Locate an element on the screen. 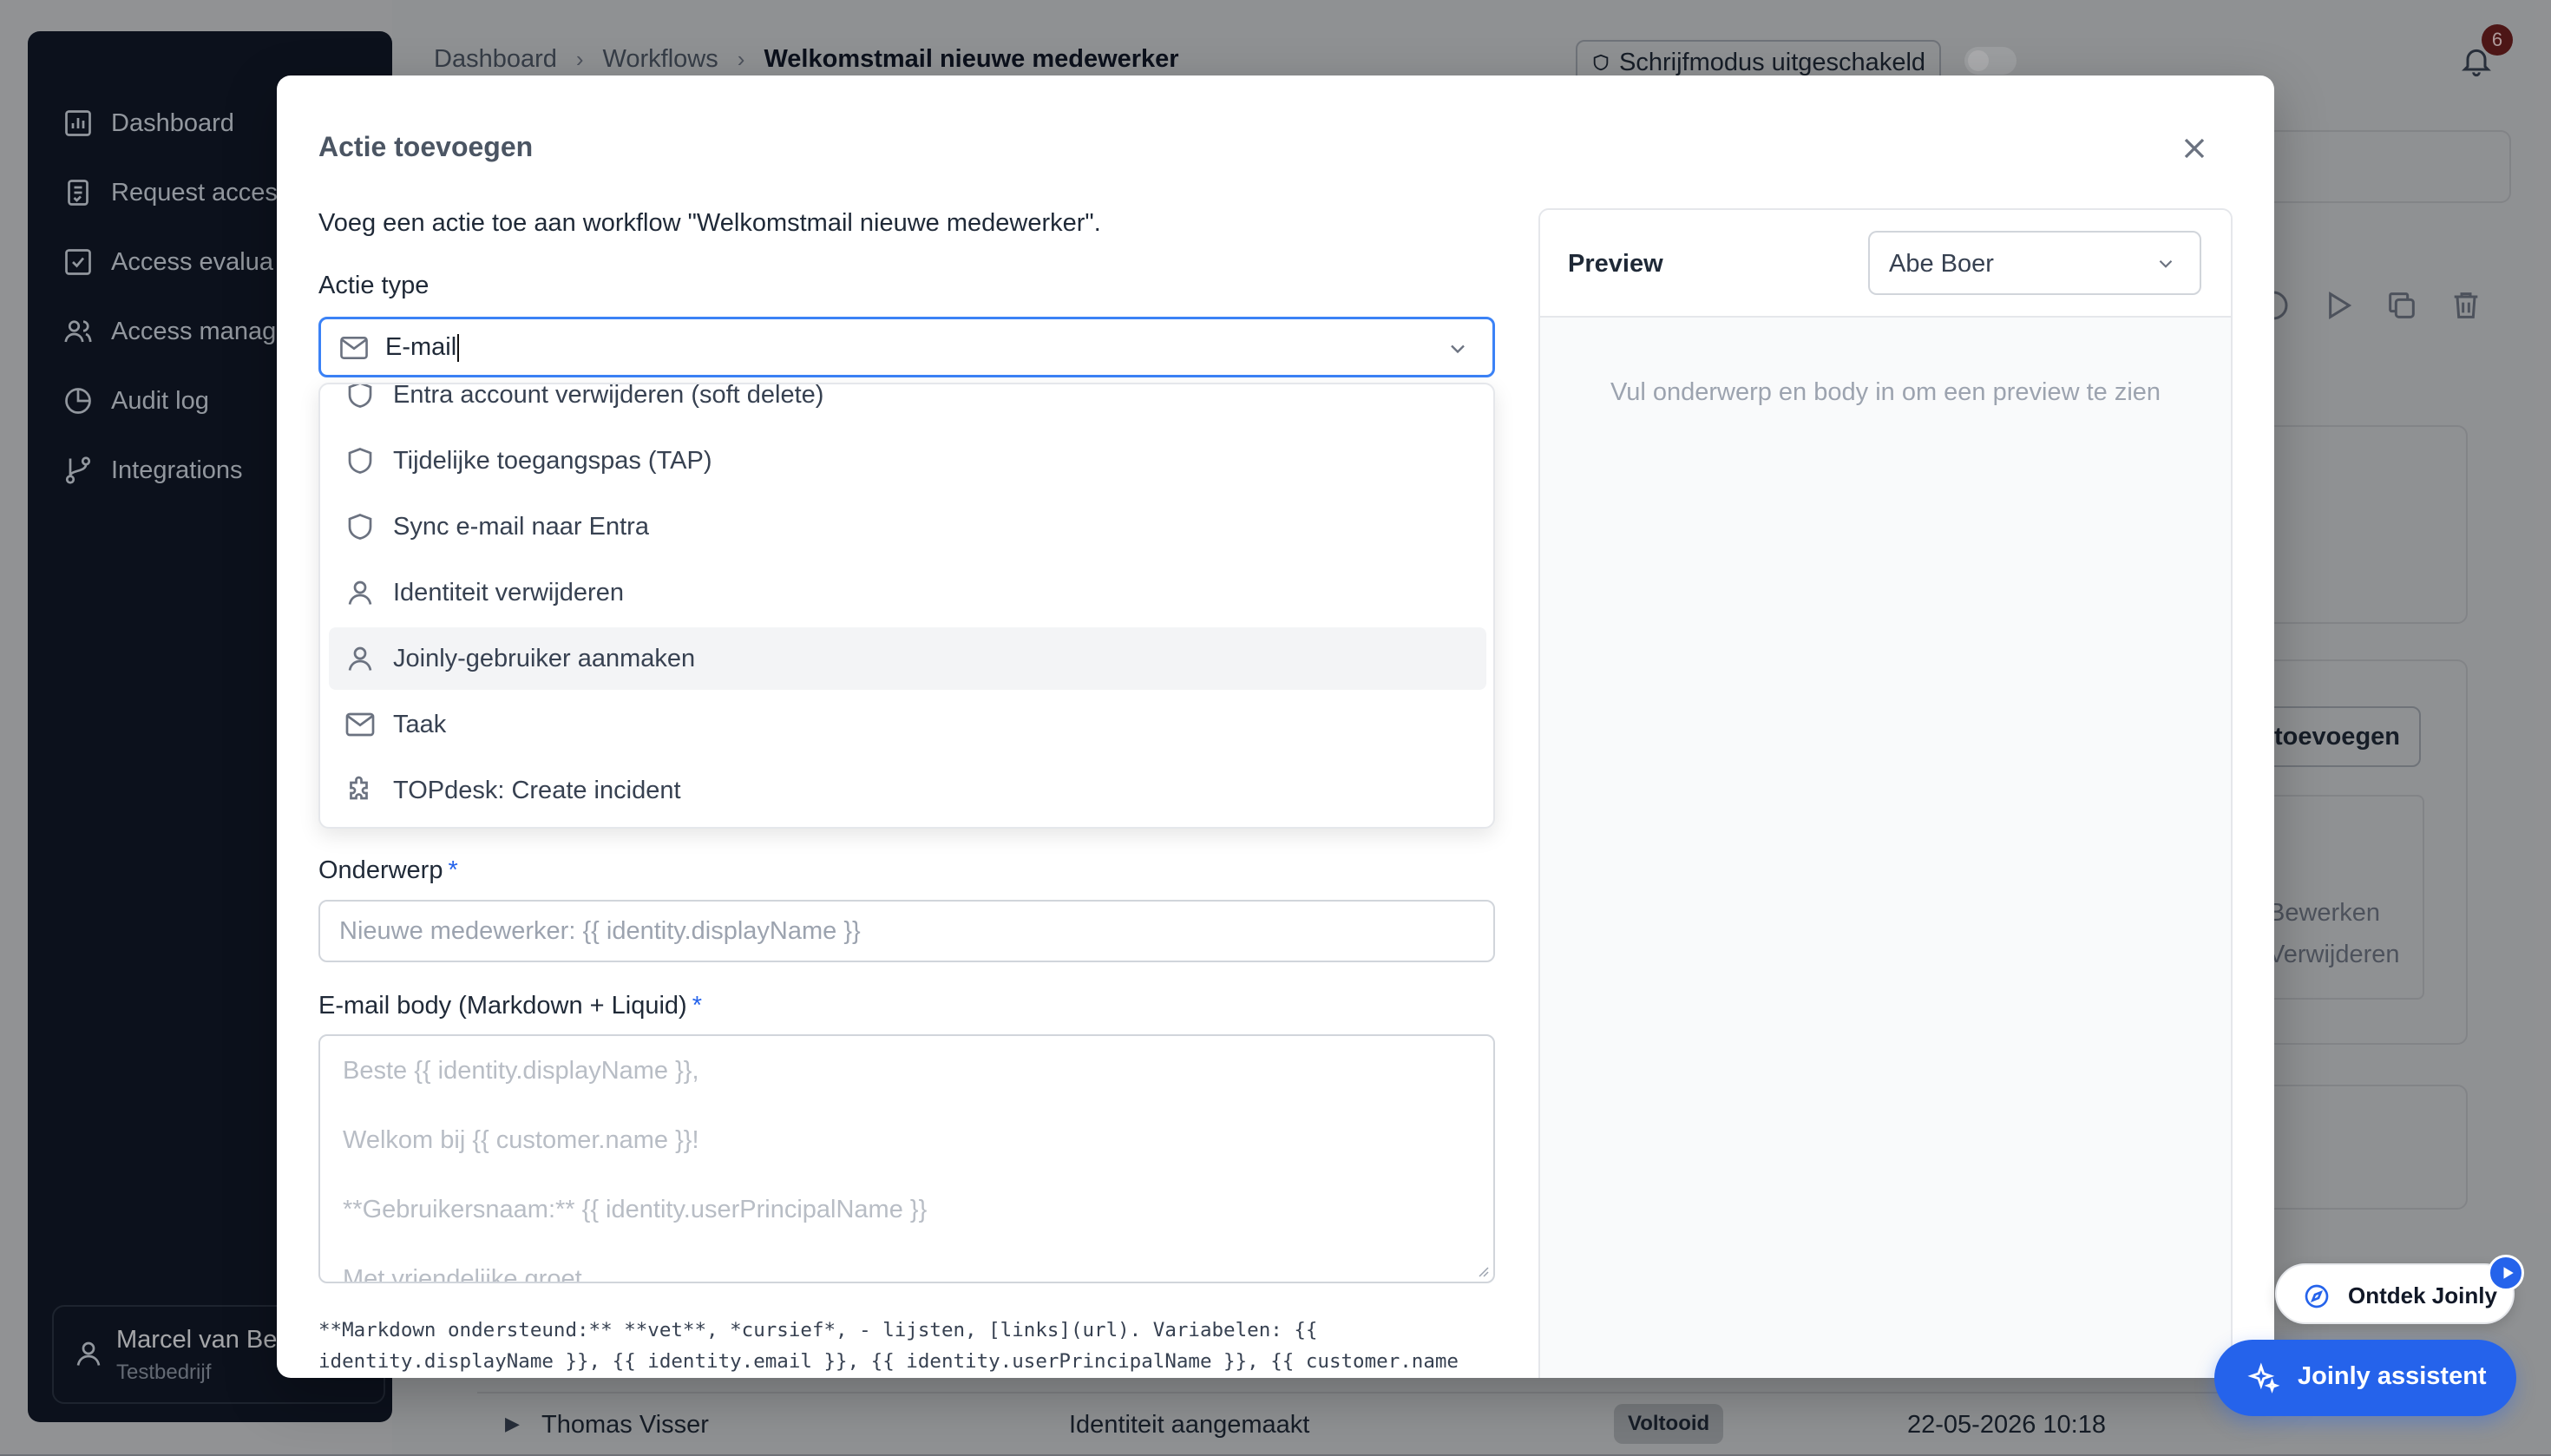  action-type-value: E-mail is located at coordinates (422, 347).